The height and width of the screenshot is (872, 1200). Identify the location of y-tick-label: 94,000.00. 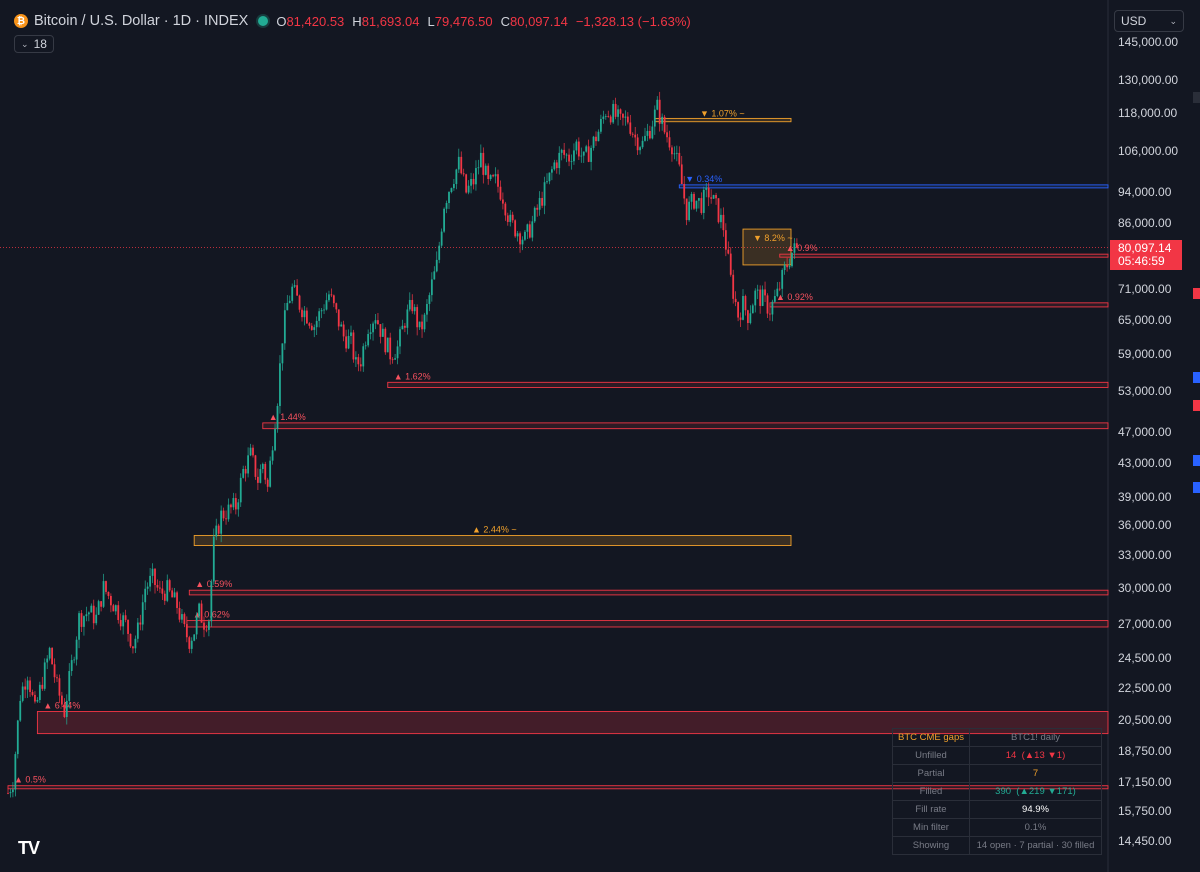
(1145, 192).